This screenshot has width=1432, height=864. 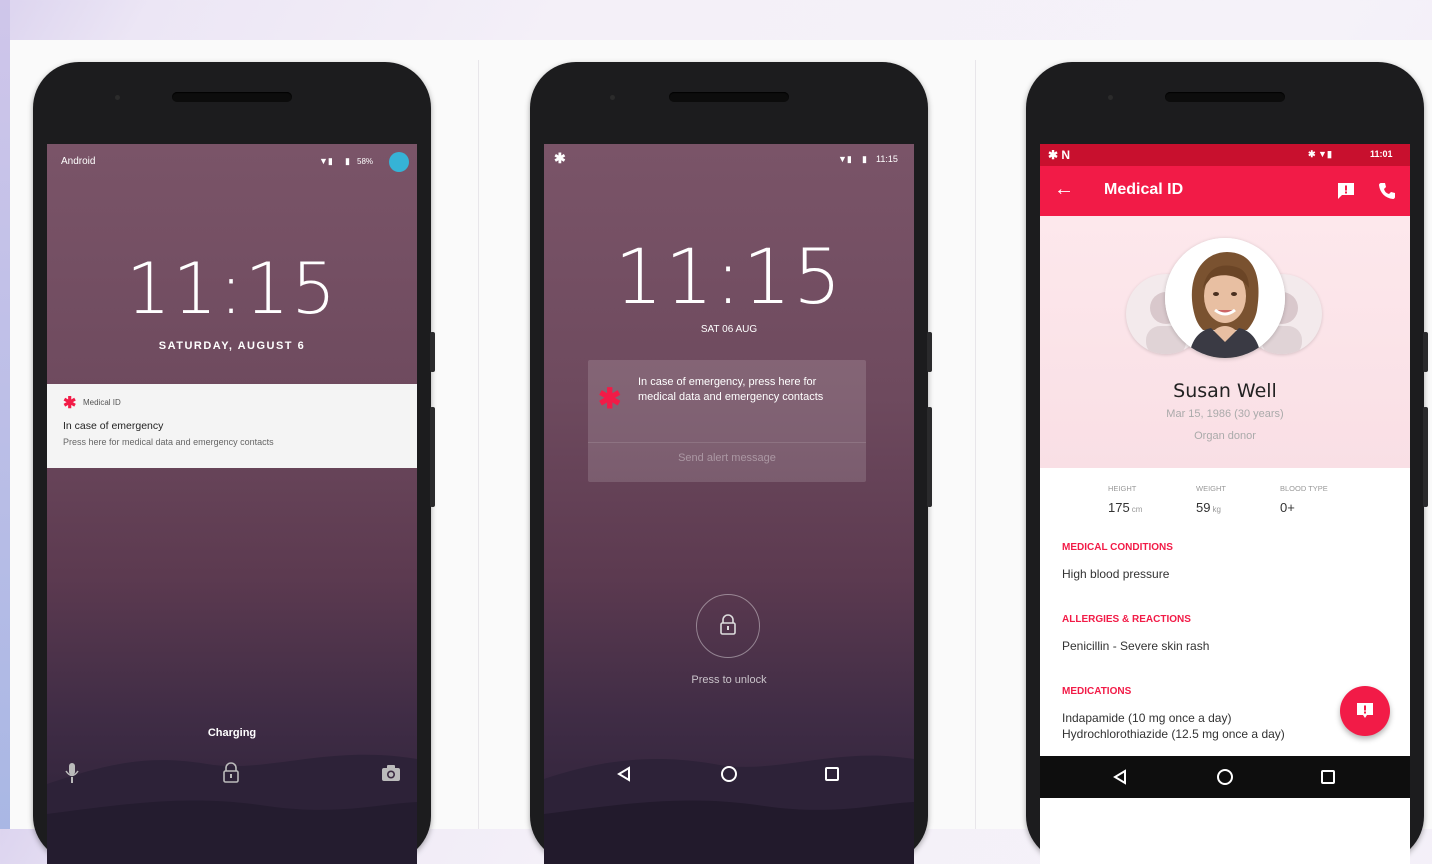 I want to click on alert-message-icon, so click(x=1365, y=710).